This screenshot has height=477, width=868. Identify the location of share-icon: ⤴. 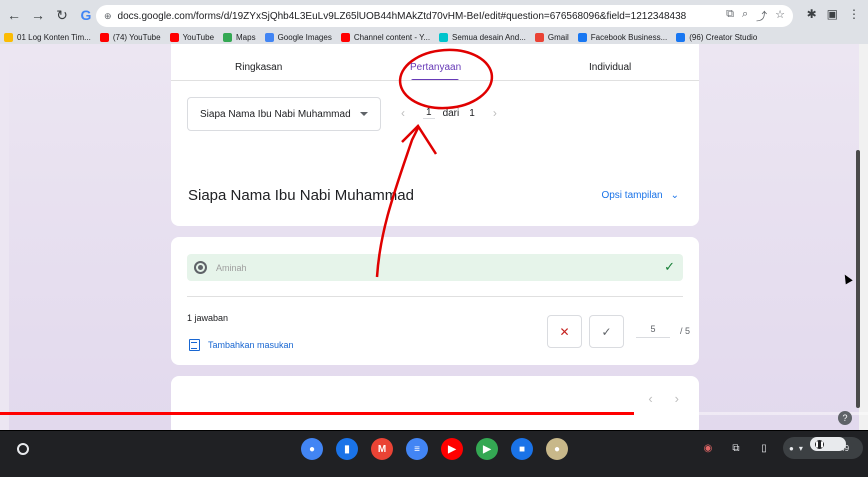
(761, 16).